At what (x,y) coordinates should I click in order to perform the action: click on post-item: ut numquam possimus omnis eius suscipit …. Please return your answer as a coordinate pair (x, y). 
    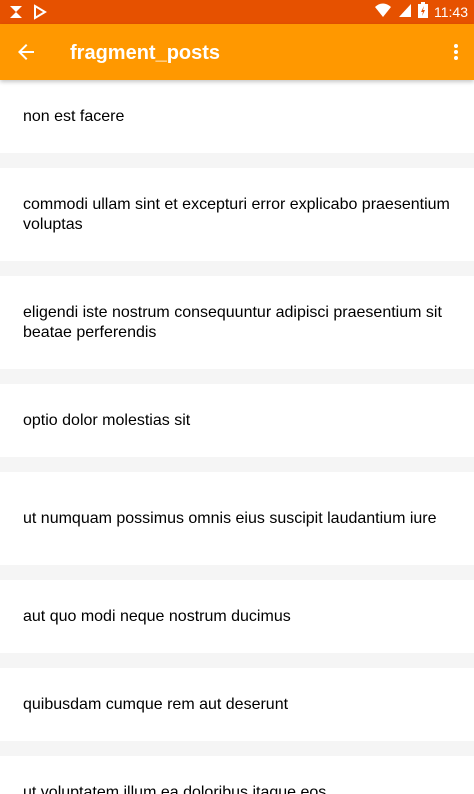
    Looking at the image, I should click on (237, 518).